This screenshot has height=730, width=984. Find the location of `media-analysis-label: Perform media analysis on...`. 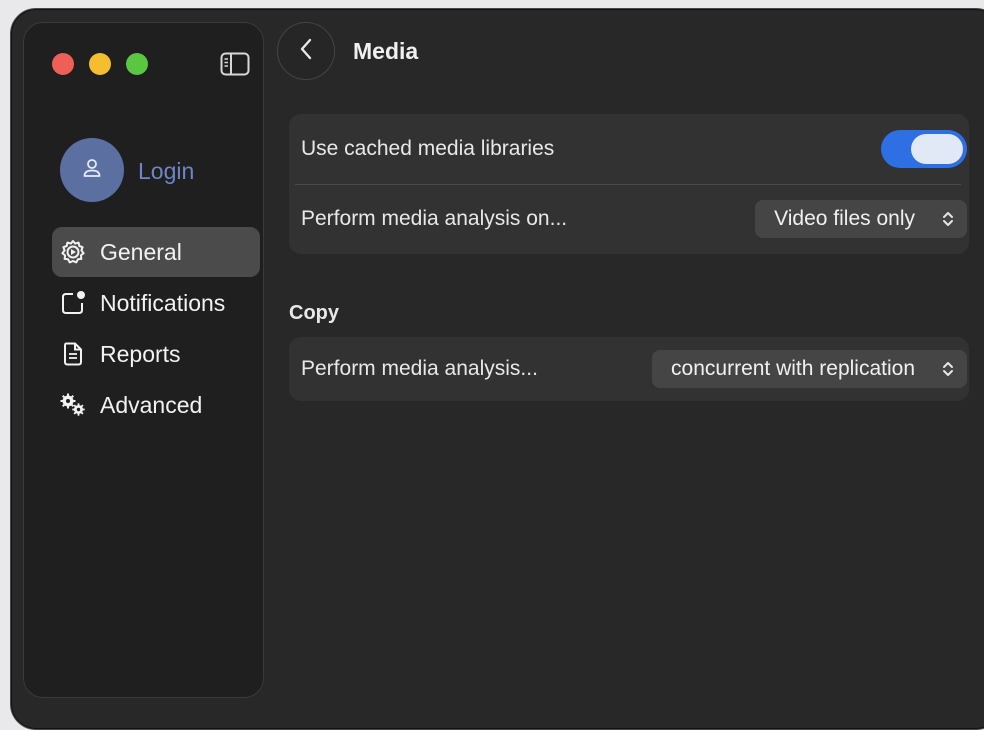

media-analysis-label: Perform media analysis on... is located at coordinates (434, 218).